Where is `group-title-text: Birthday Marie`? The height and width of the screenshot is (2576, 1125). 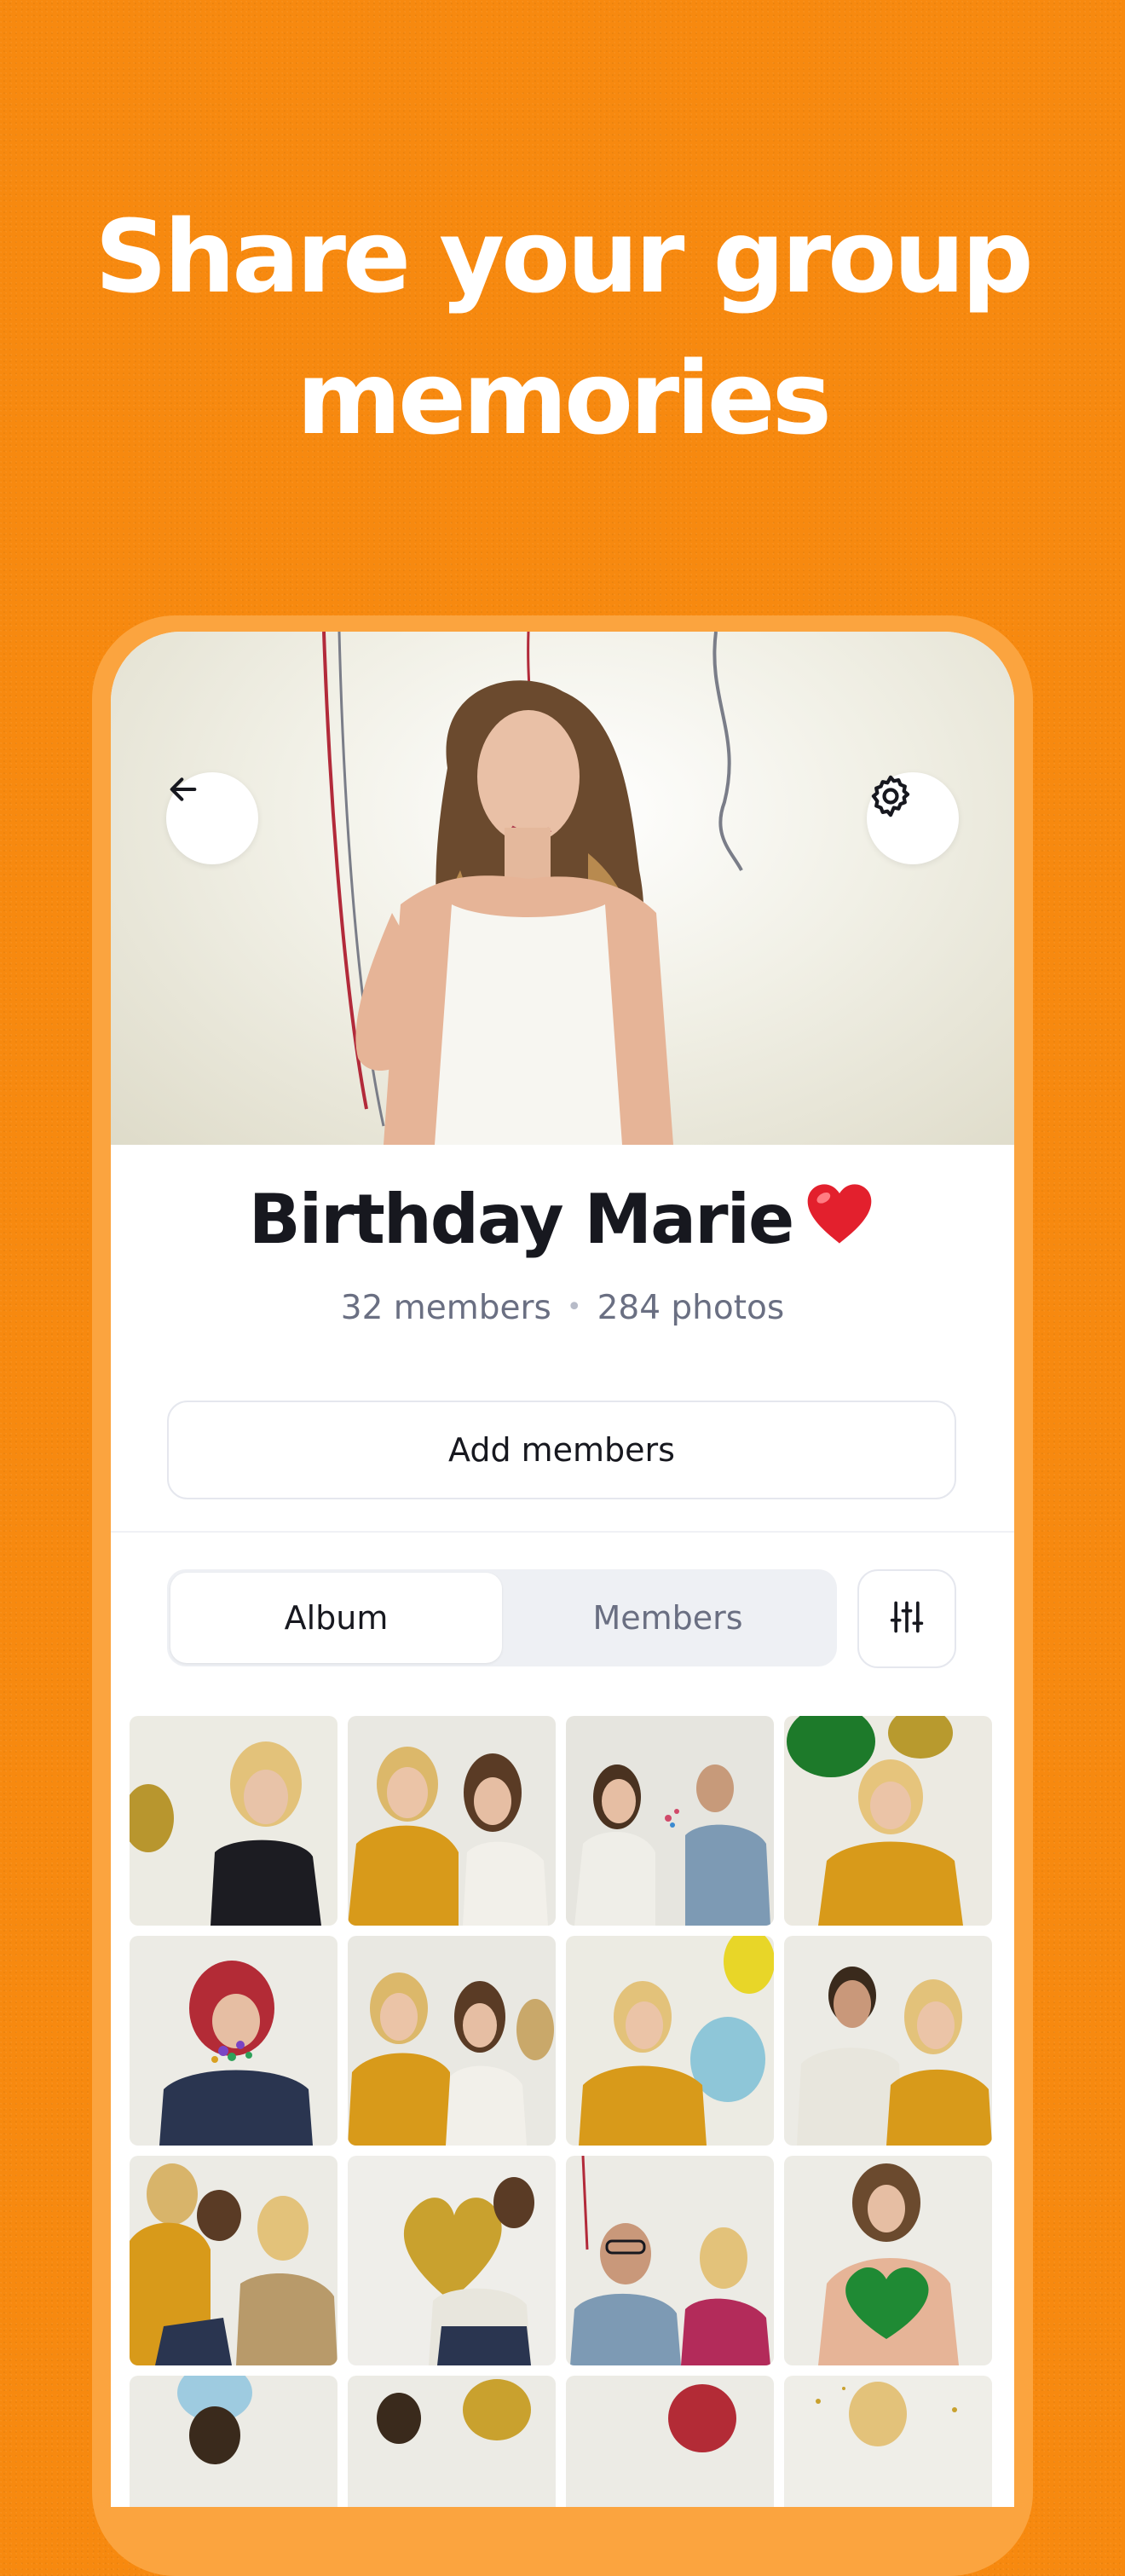 group-title-text: Birthday Marie is located at coordinates (521, 1219).